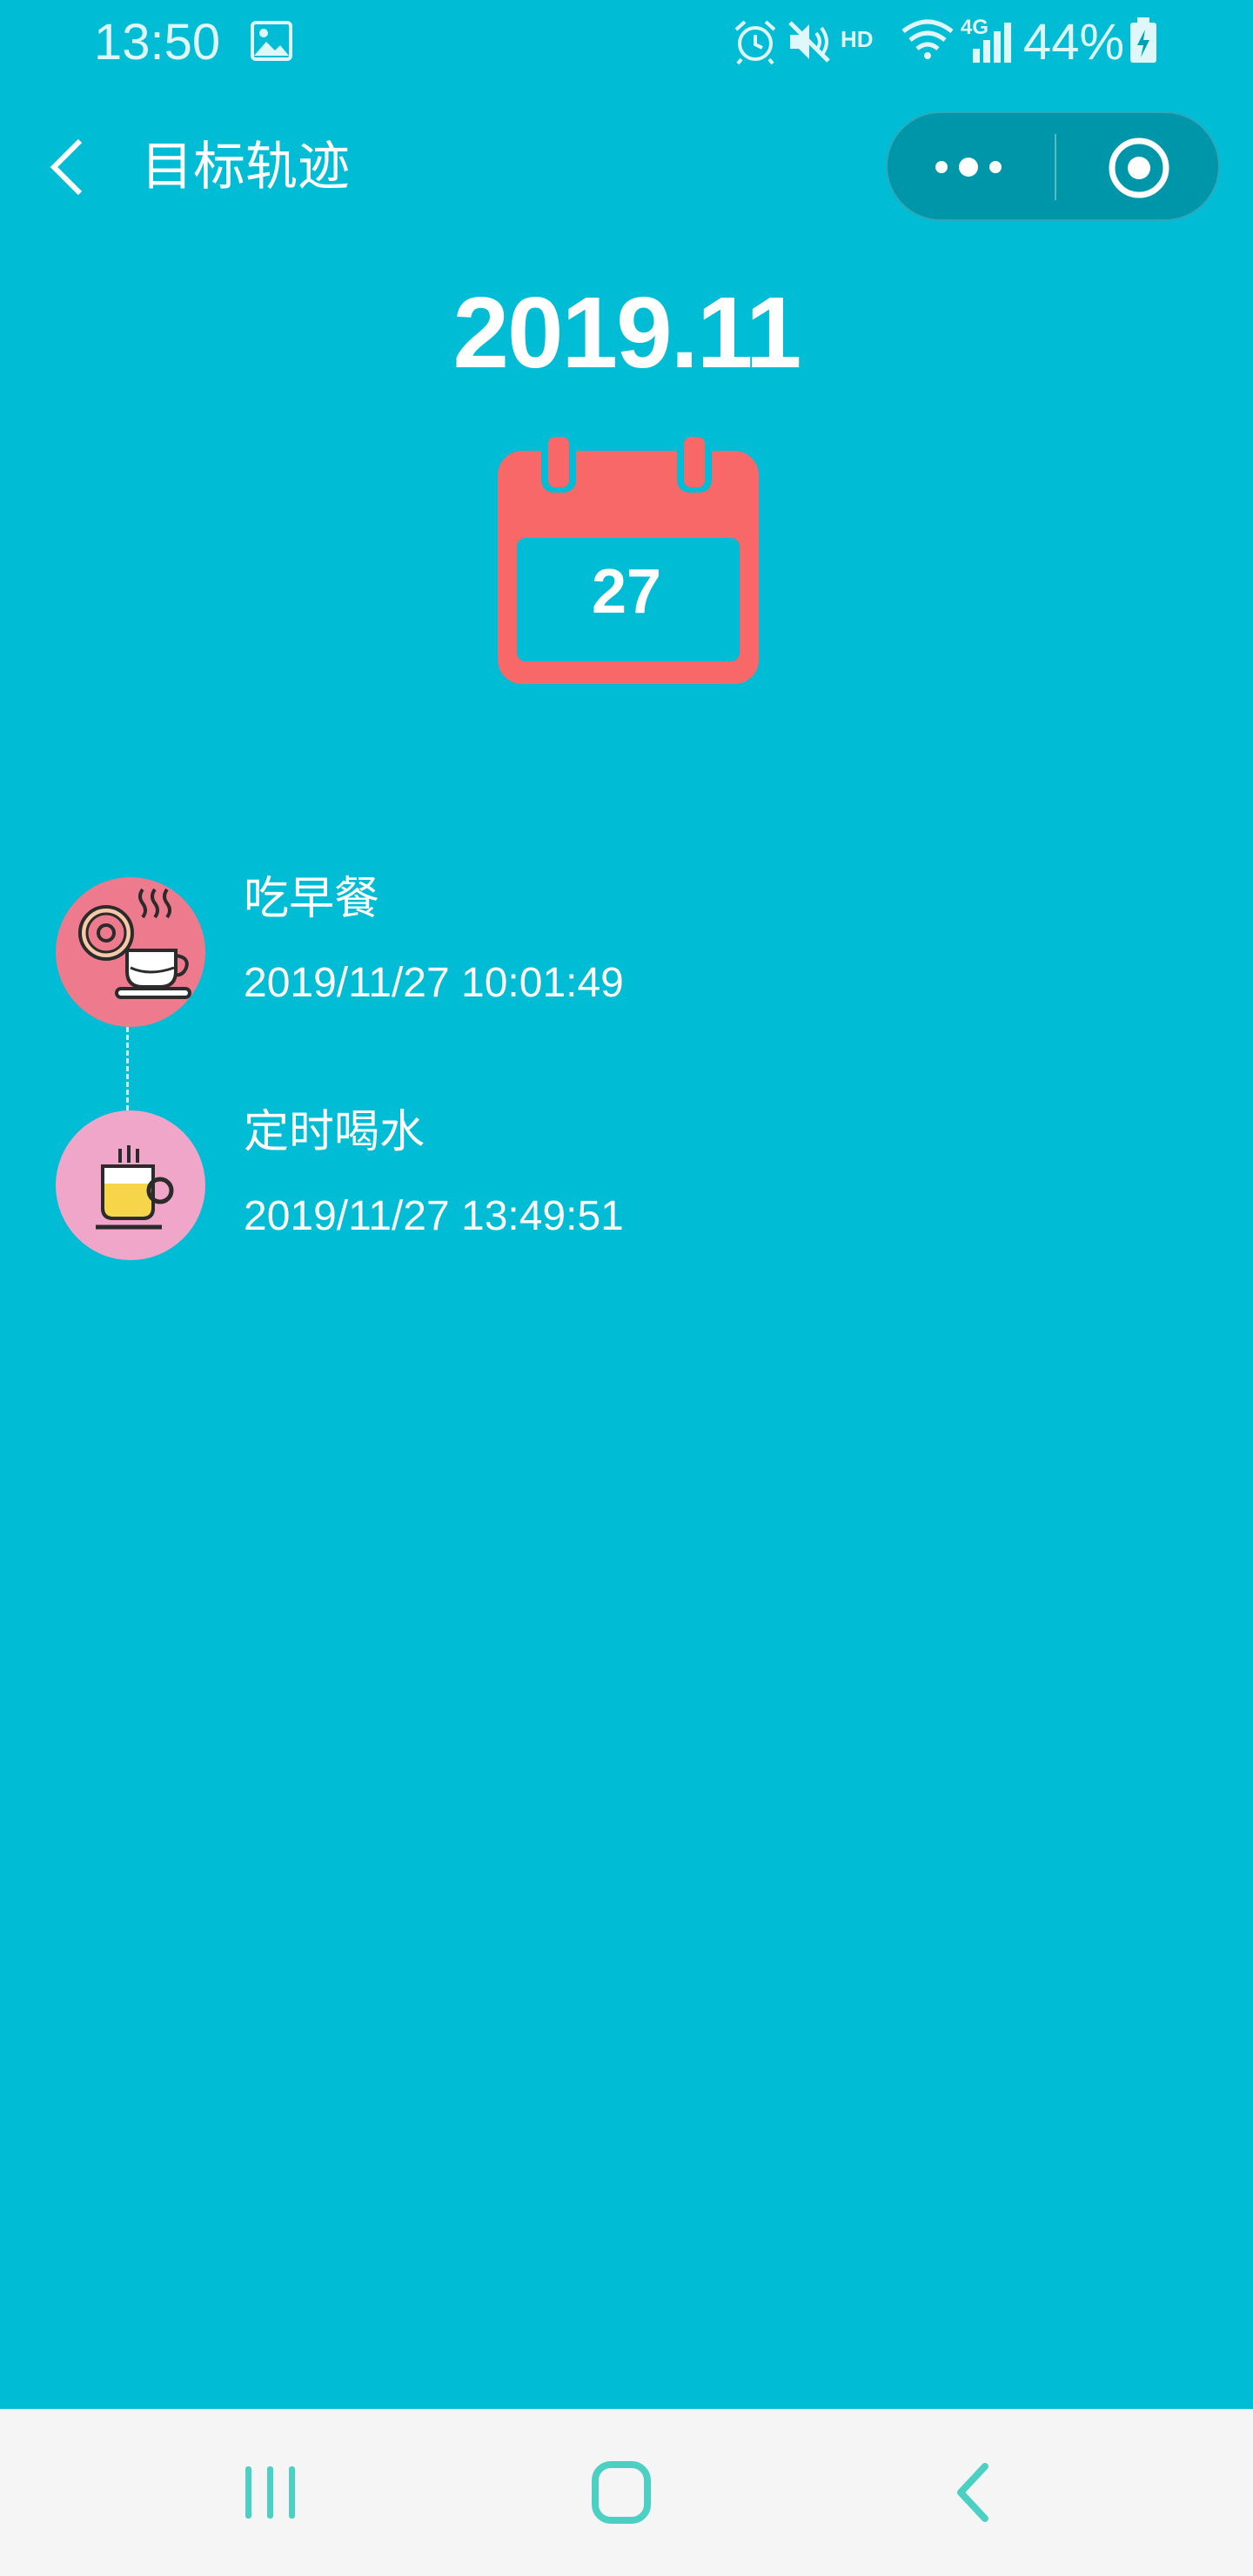 Image resolution: width=1253 pixels, height=2576 pixels. I want to click on donut-coffee-icon, so click(134, 943).